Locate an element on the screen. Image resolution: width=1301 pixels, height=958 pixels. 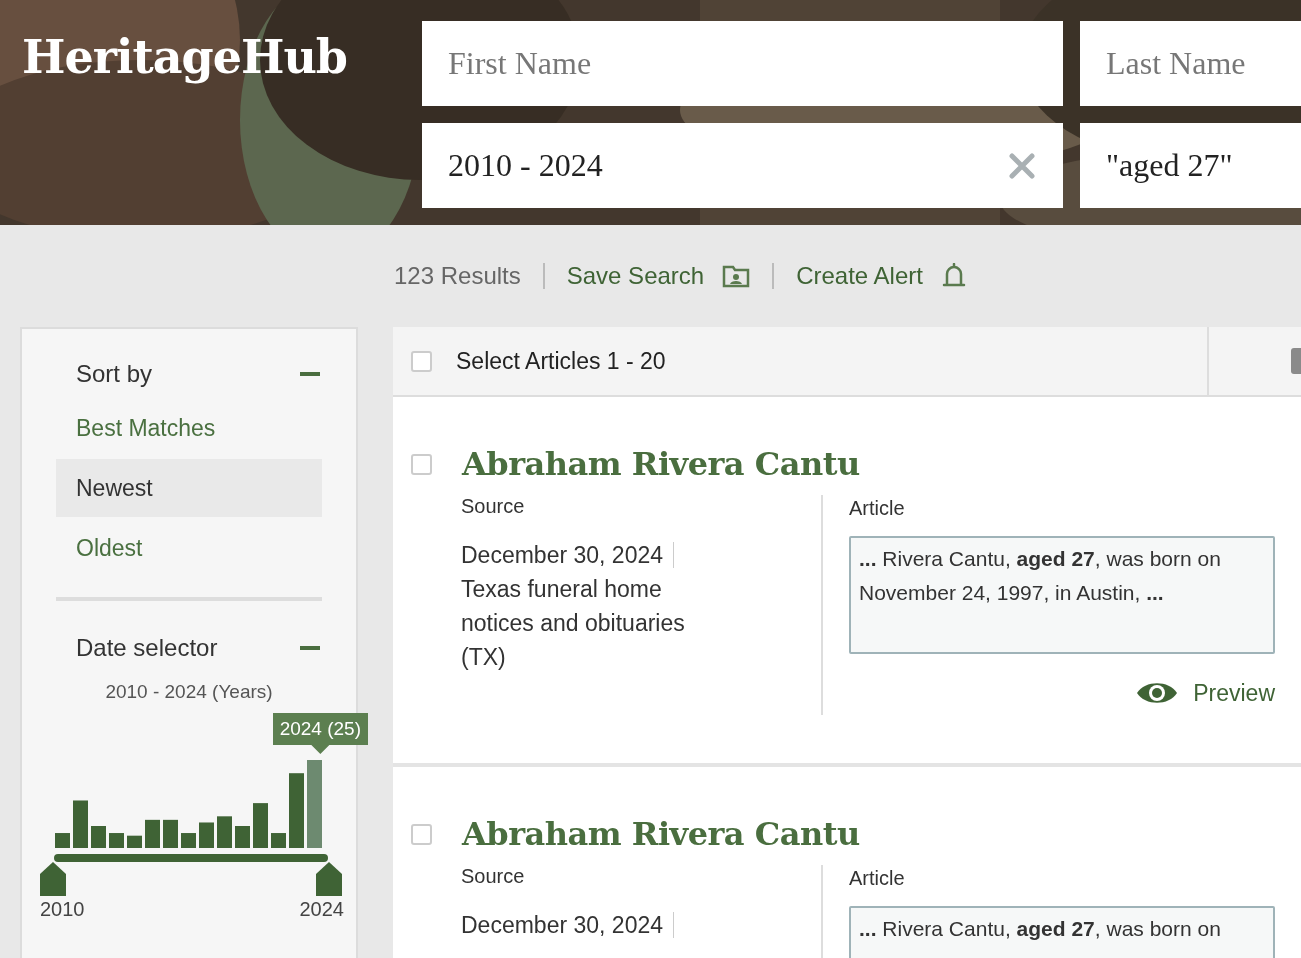
sort-option: Best Matches is located at coordinates (189, 428).